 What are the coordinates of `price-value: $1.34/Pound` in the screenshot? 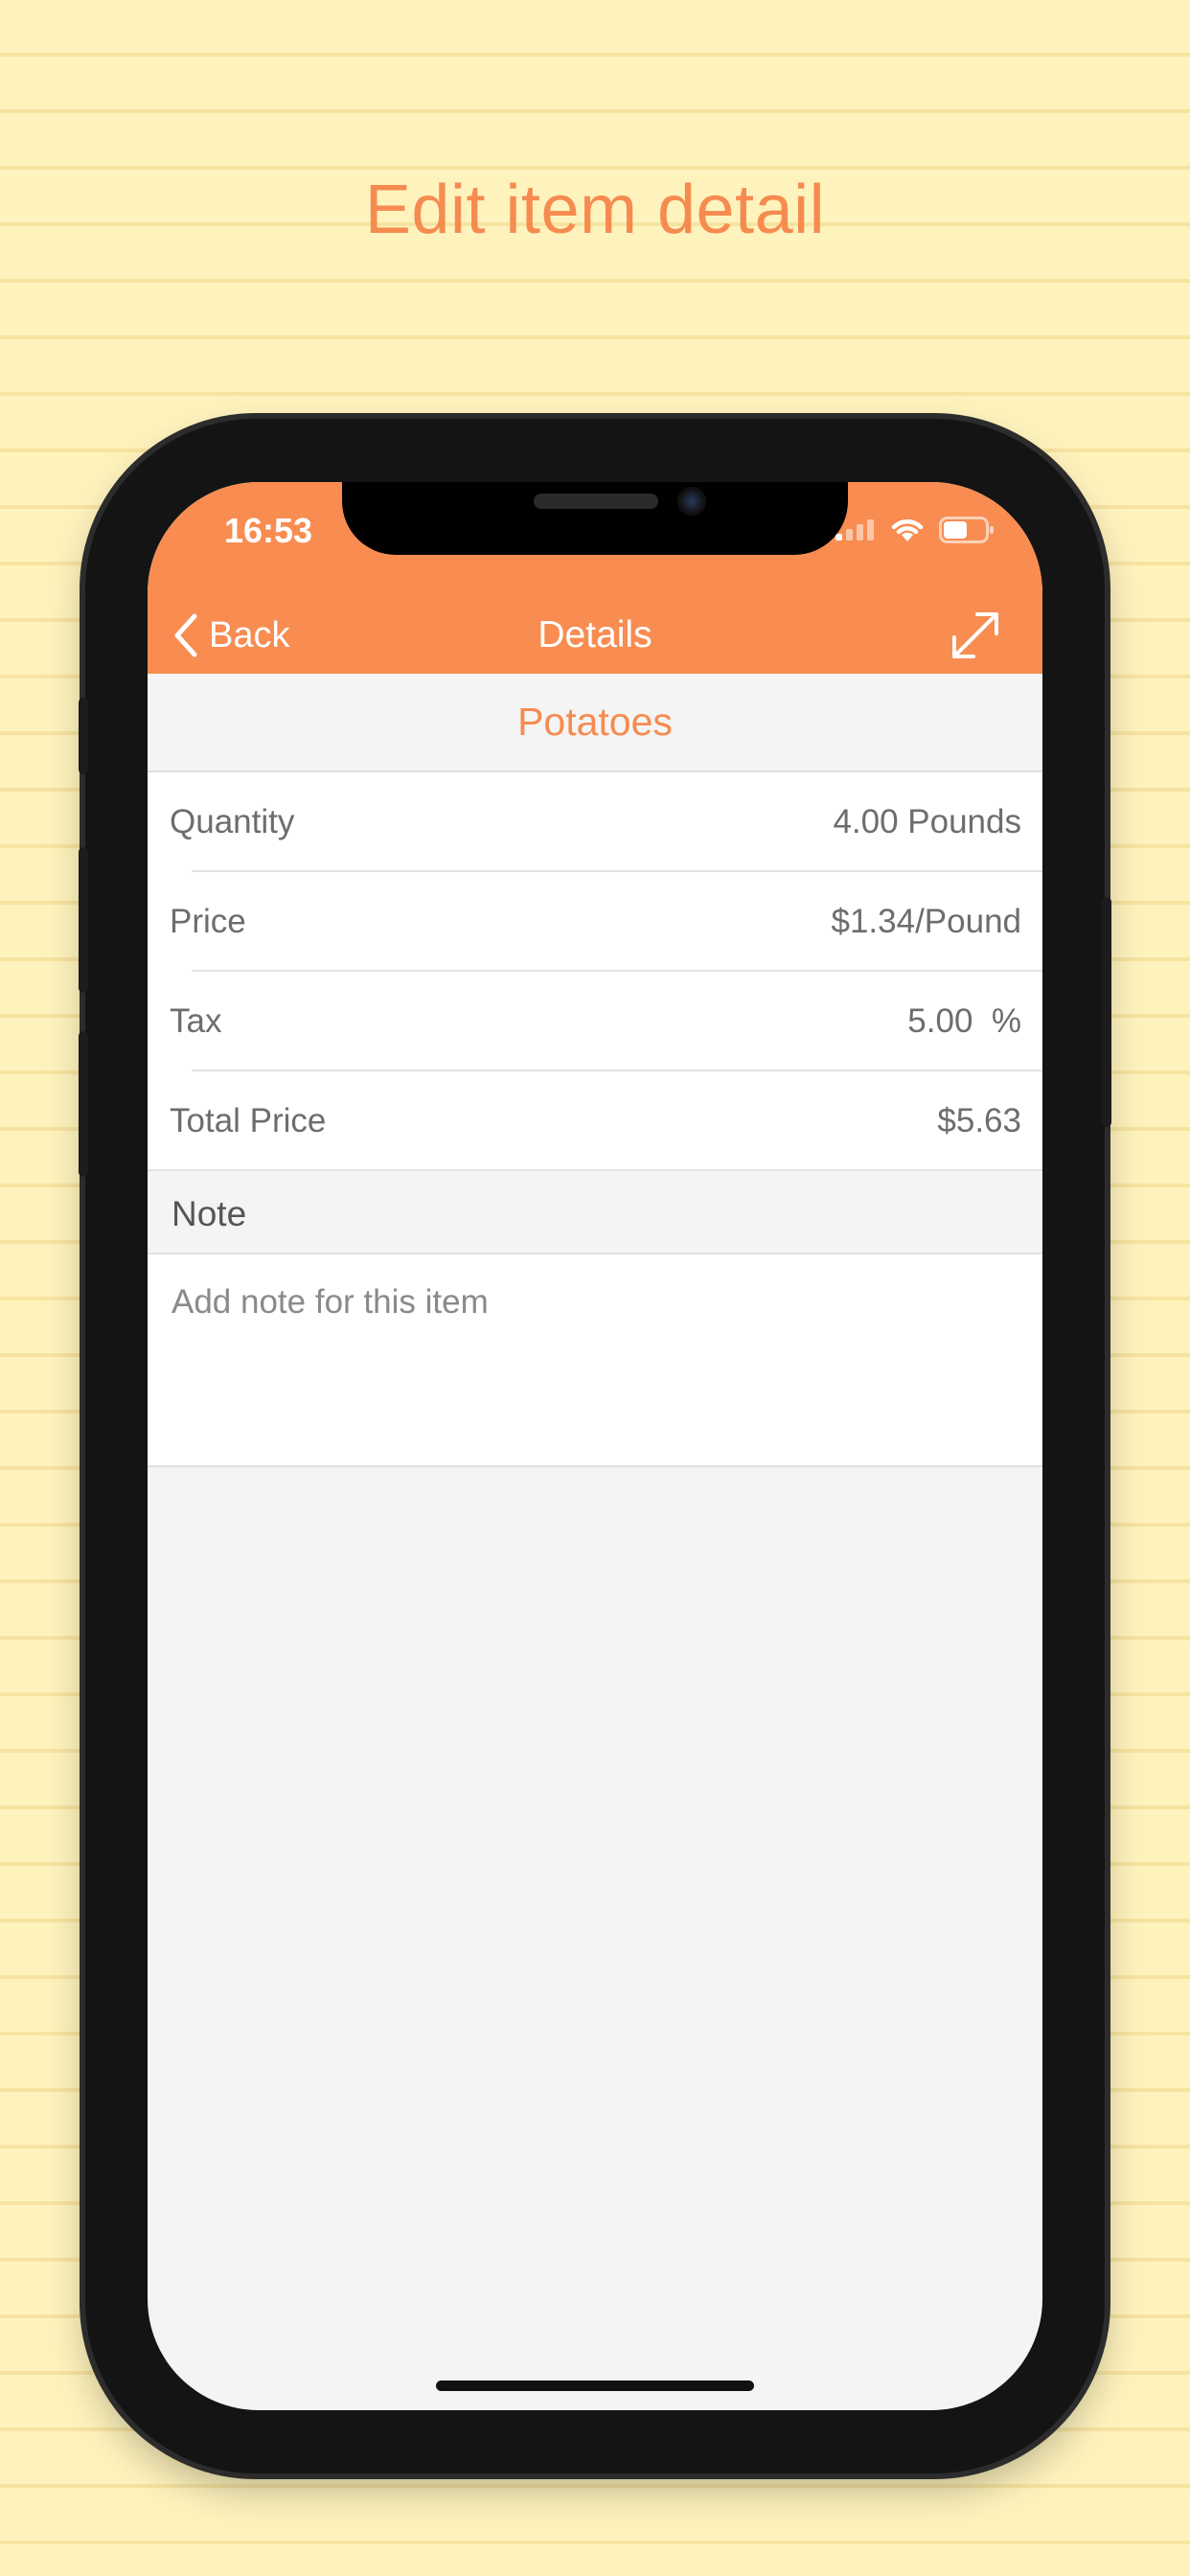 It's located at (926, 922).